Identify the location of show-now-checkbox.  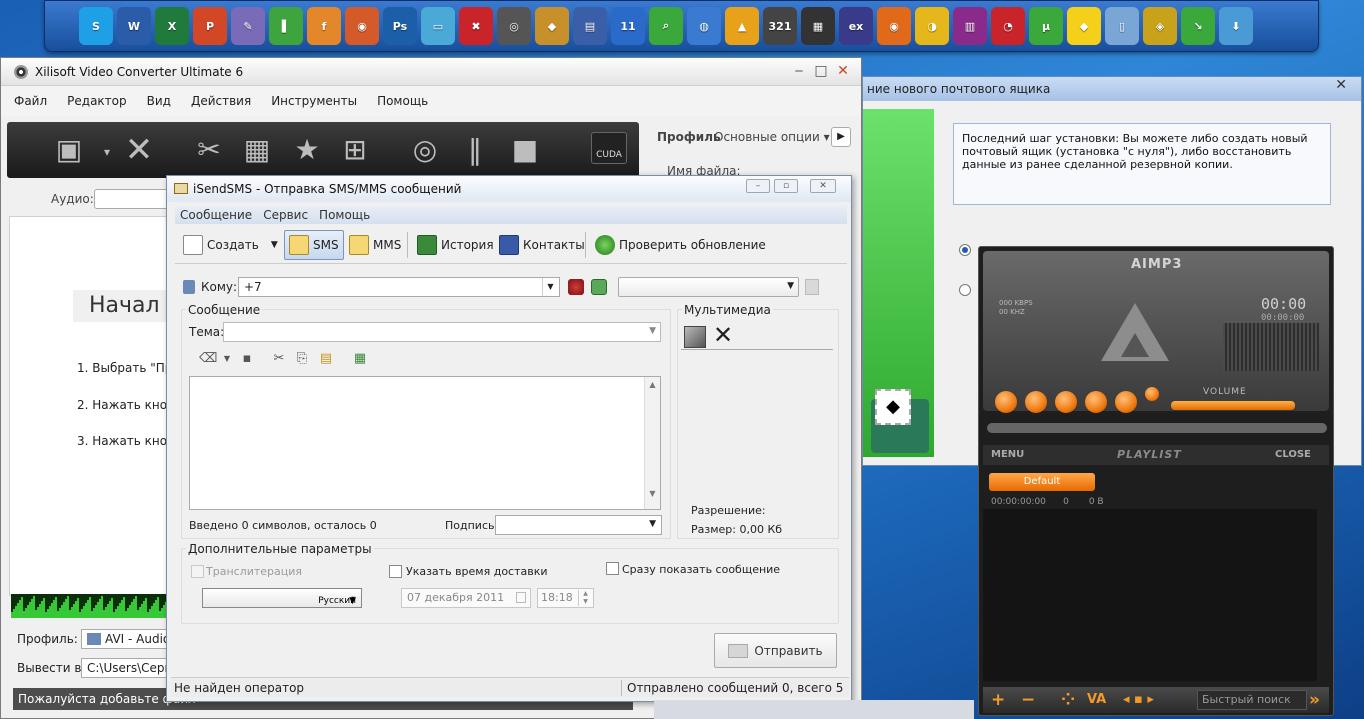
(612, 568).